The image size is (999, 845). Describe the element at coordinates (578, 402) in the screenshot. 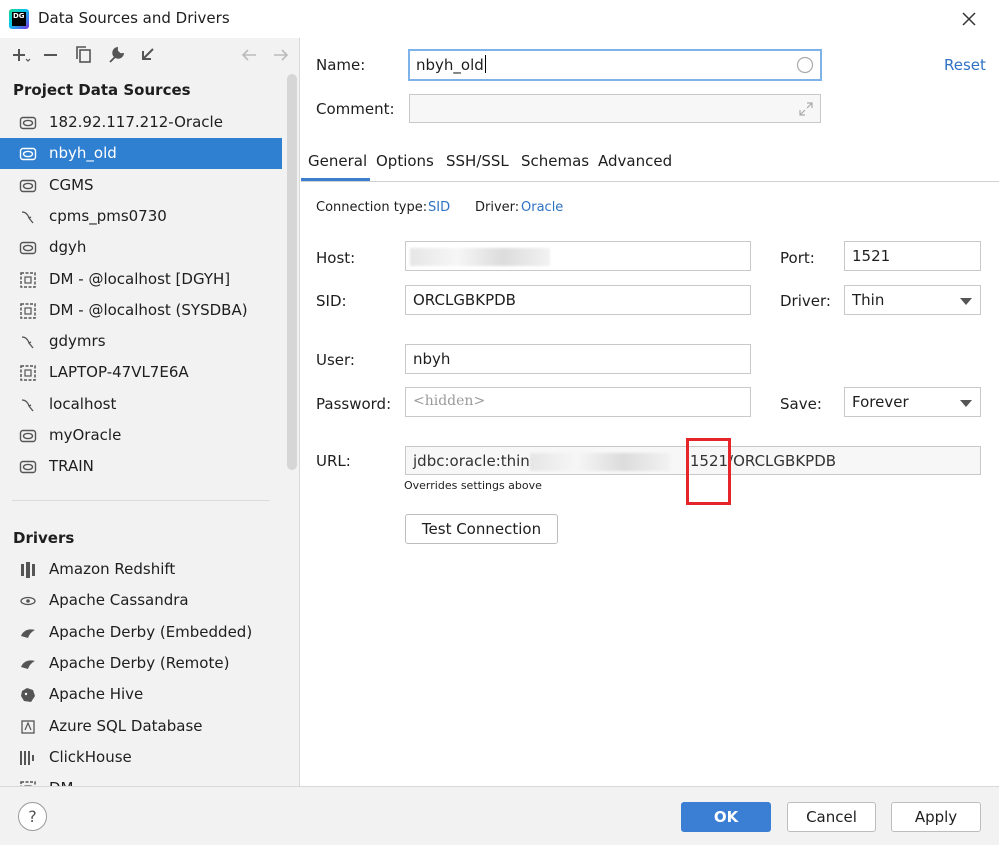

I see `password-input: <hidden>` at that location.